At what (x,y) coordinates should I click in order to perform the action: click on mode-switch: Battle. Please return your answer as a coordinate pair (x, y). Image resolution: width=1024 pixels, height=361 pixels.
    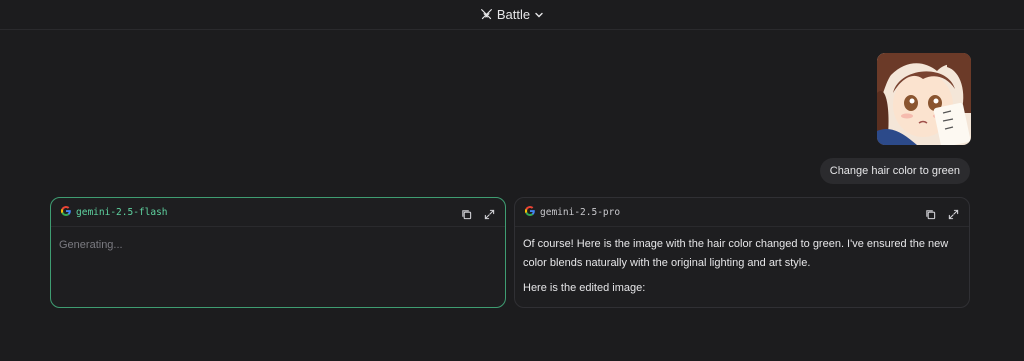
    Looking at the image, I should click on (512, 14).